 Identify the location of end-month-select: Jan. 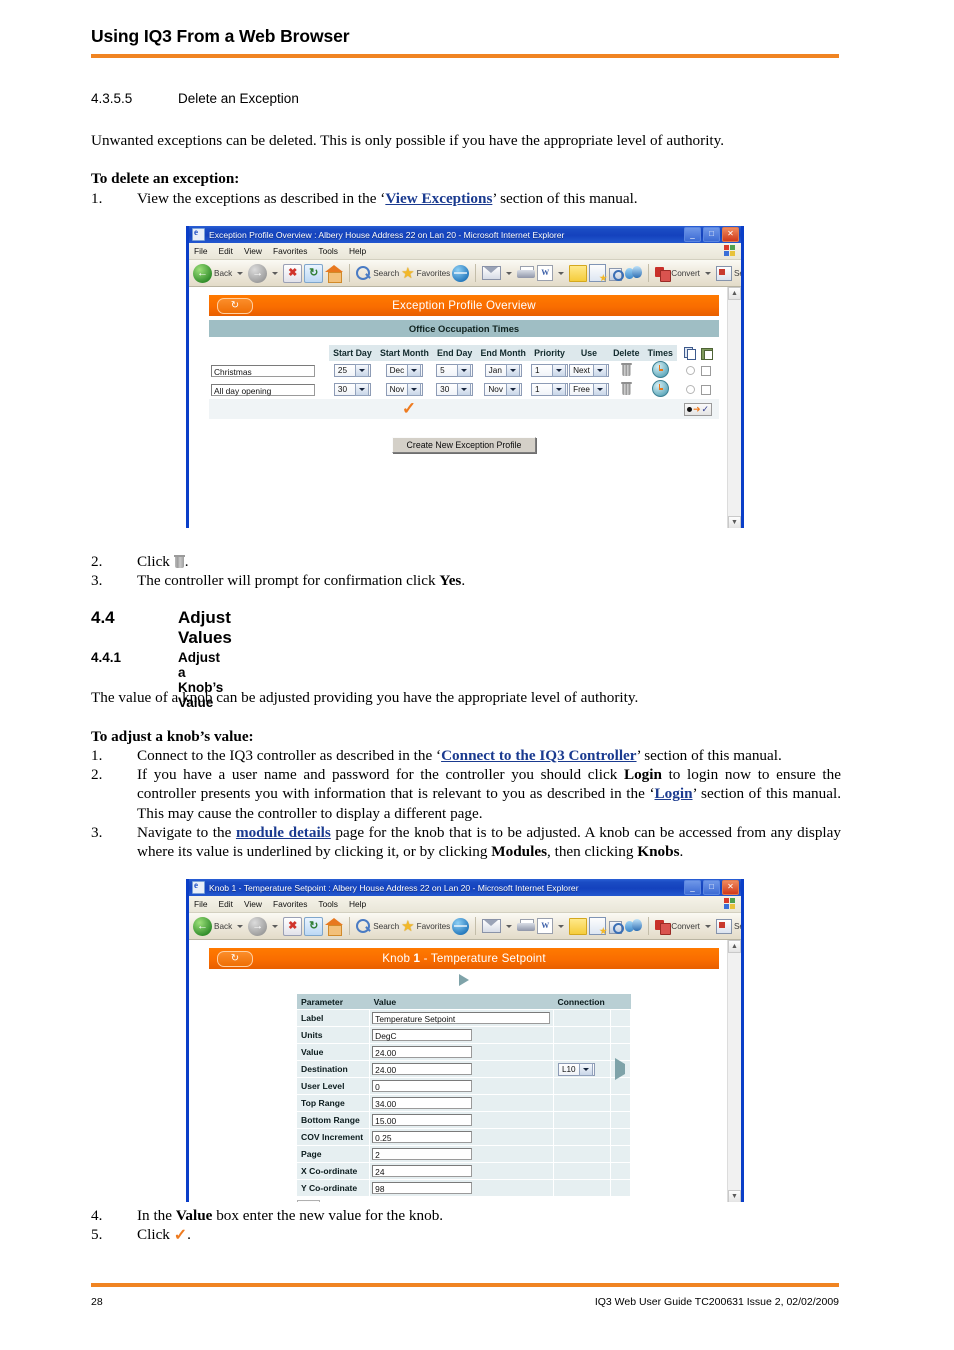
(503, 370).